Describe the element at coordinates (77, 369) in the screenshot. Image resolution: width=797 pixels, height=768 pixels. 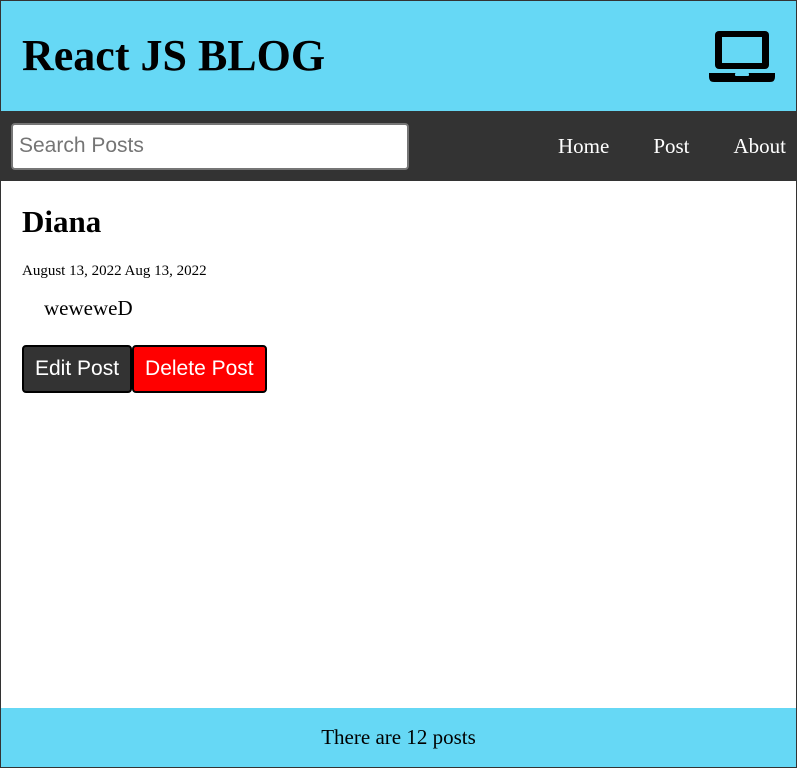
I see `edit-post-button: Edit Post` at that location.